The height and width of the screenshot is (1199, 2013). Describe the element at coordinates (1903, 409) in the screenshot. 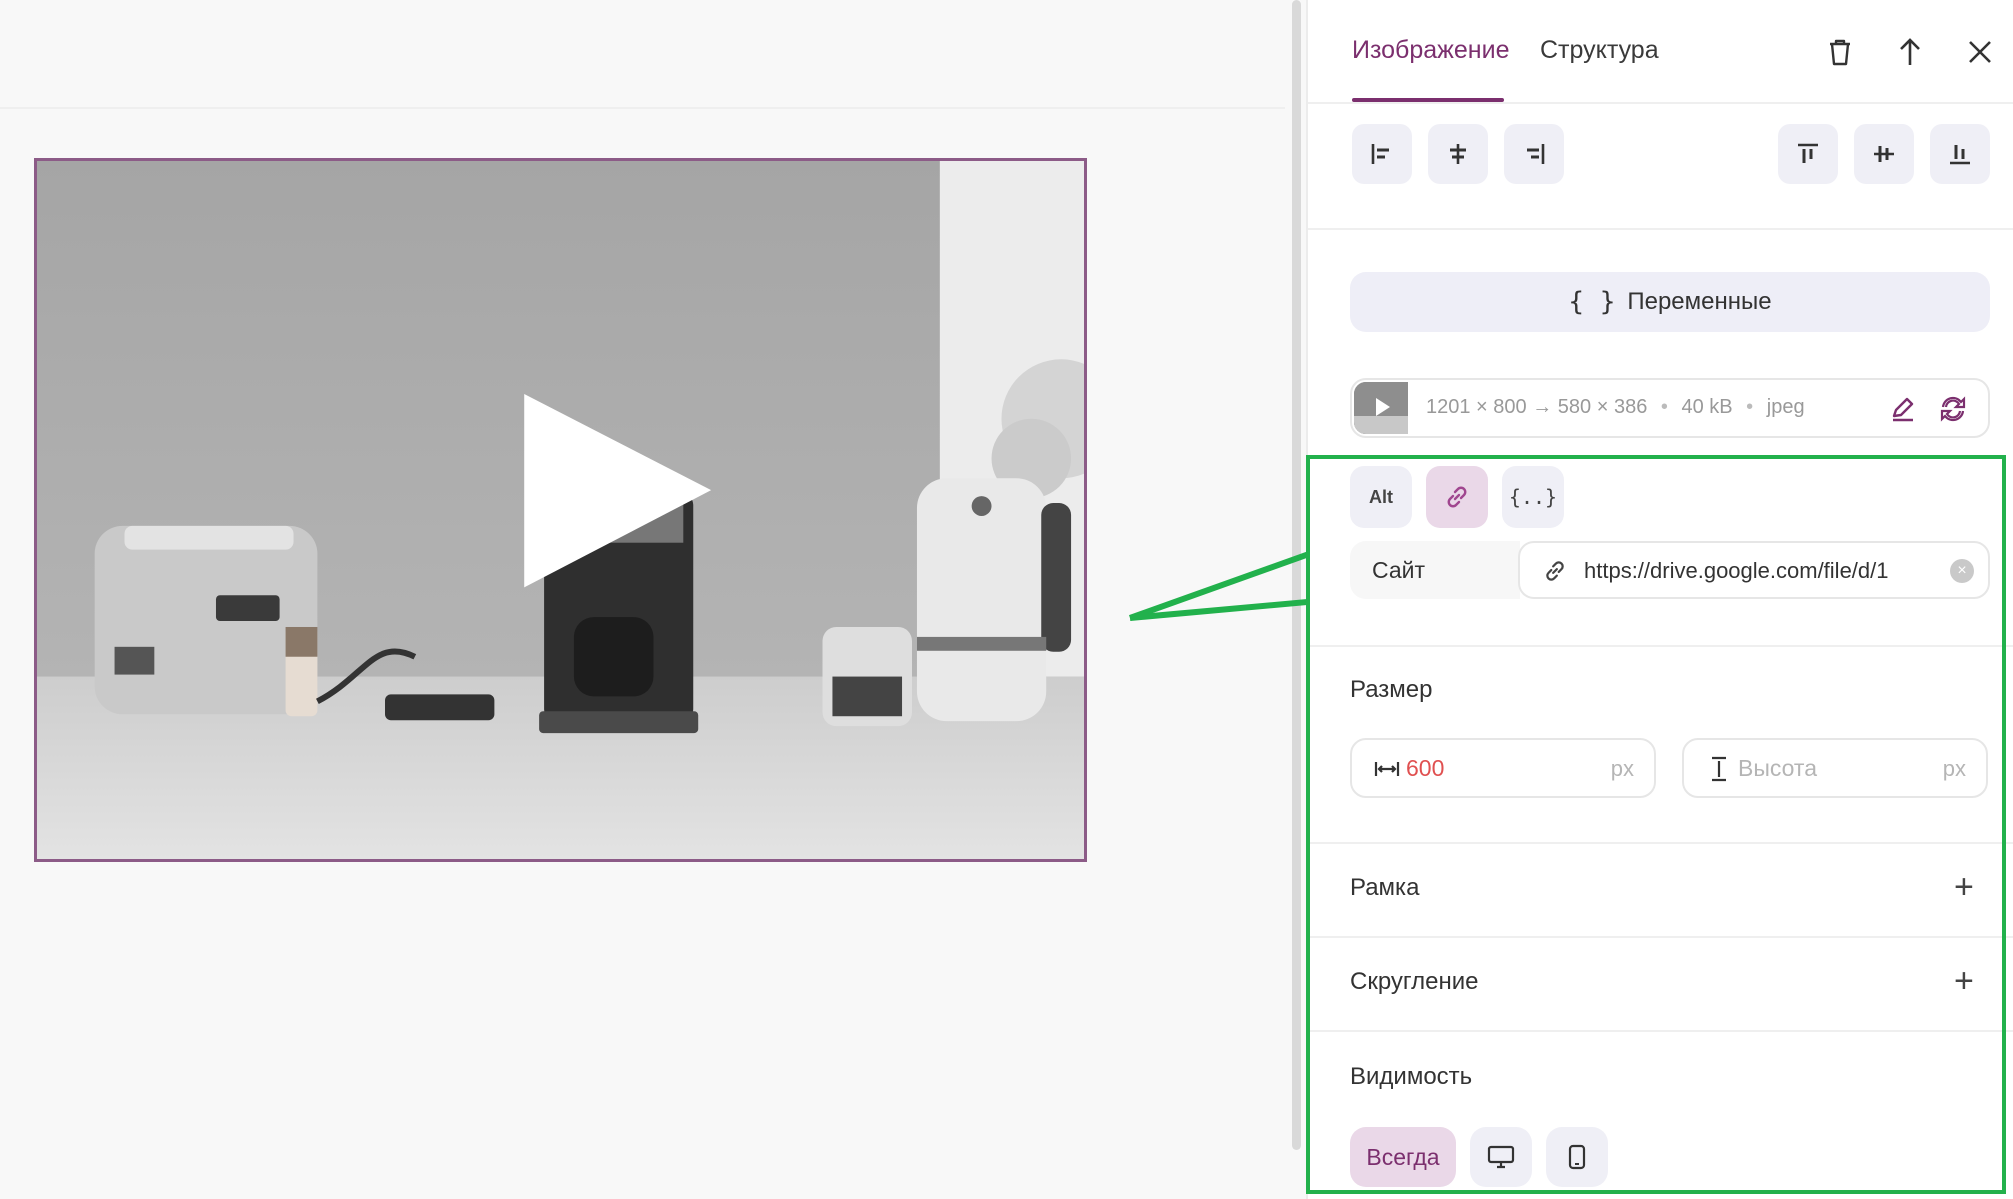

I see `edit-pencil-icon` at that location.